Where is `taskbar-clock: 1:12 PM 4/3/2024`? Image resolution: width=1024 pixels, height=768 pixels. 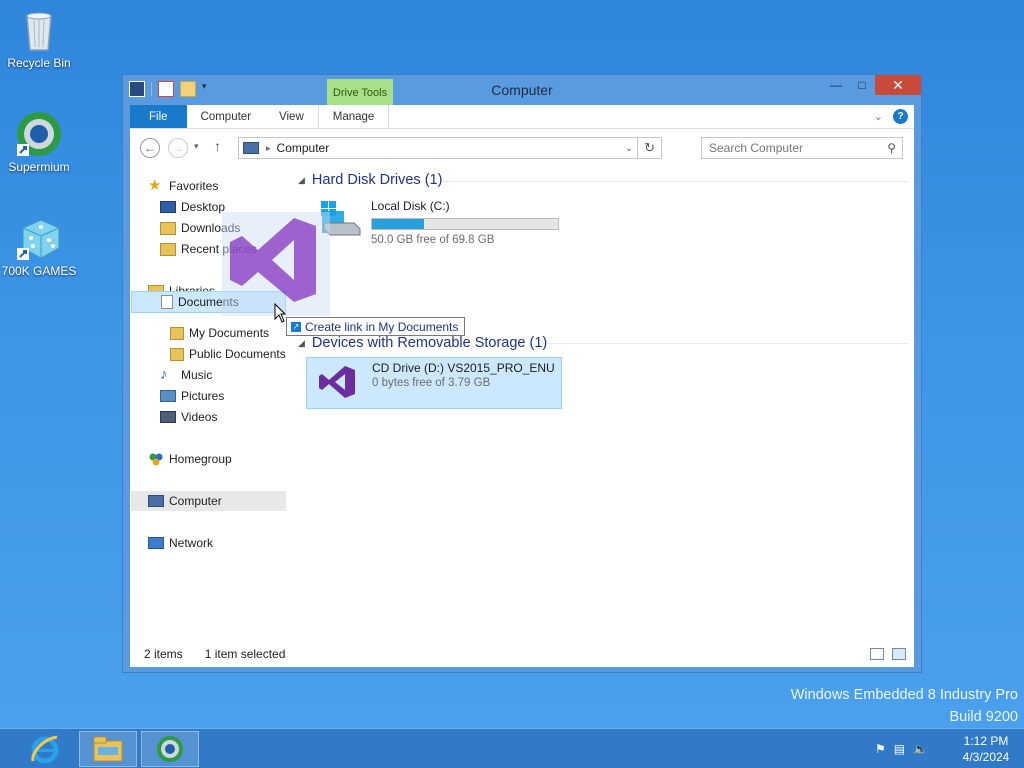
taskbar-clock: 1:12 PM 4/3/2024 is located at coordinates (986, 749).